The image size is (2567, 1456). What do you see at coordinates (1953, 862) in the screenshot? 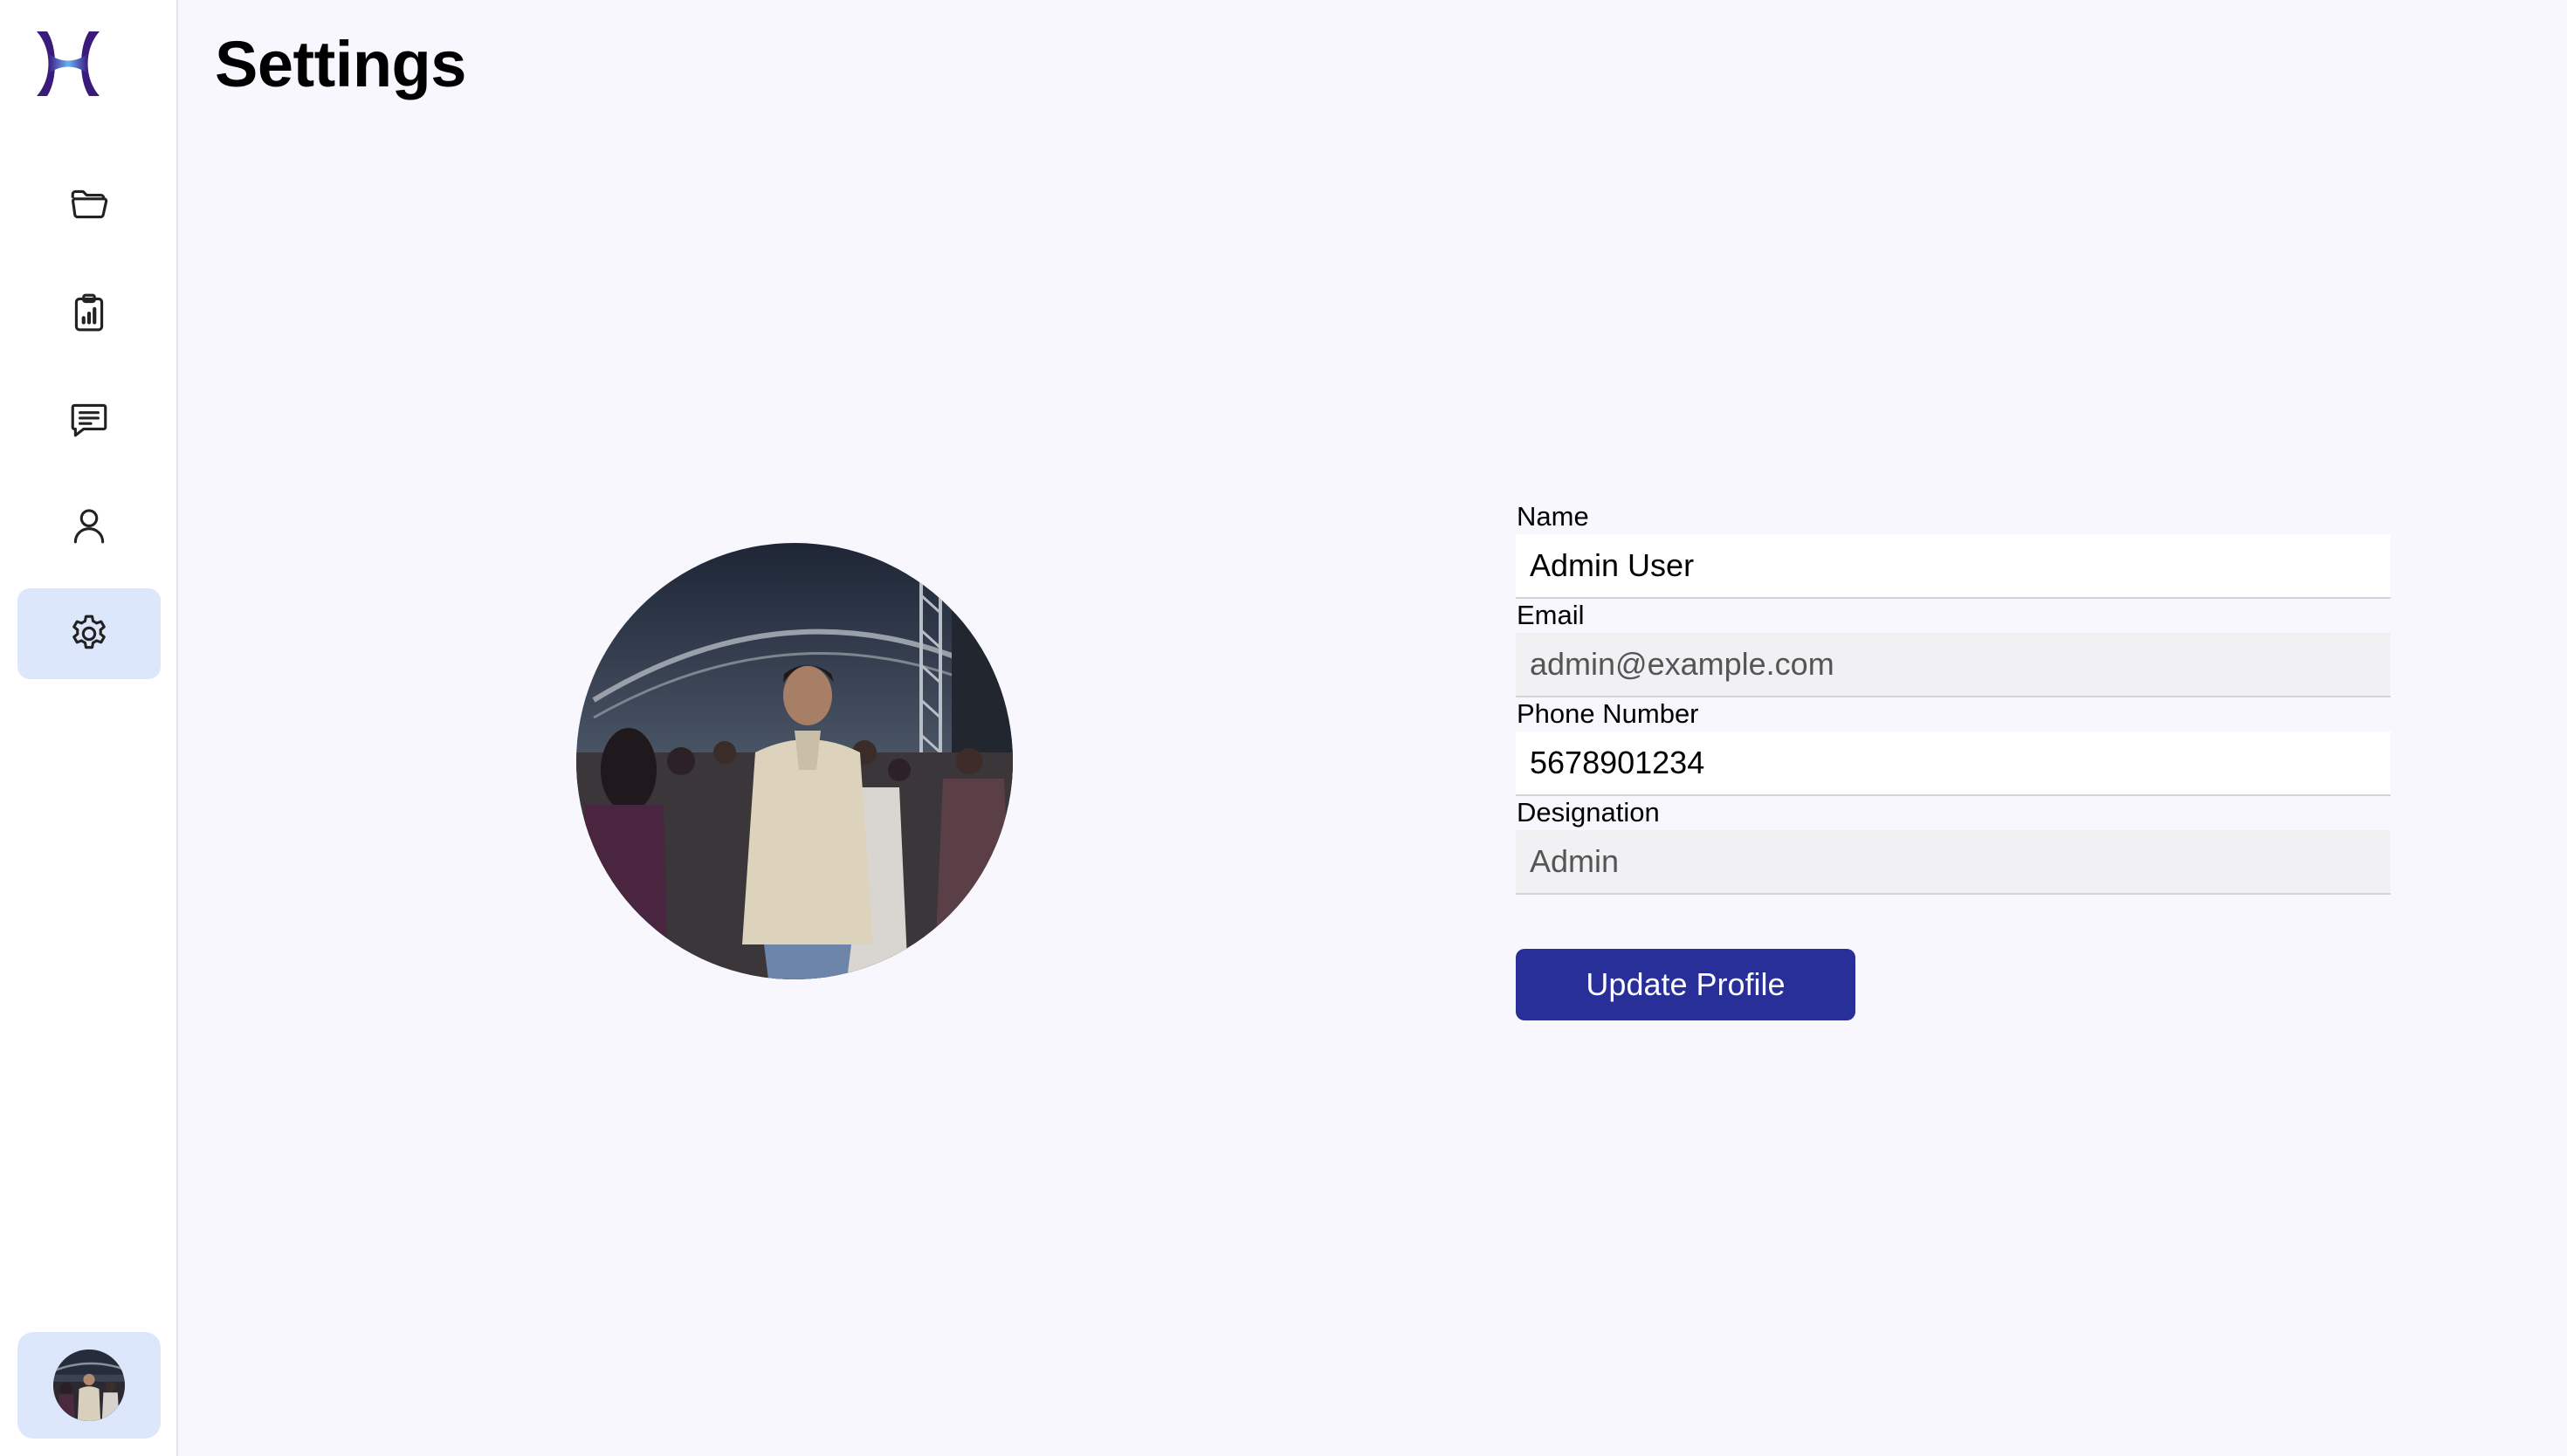
I see `designation-field` at bounding box center [1953, 862].